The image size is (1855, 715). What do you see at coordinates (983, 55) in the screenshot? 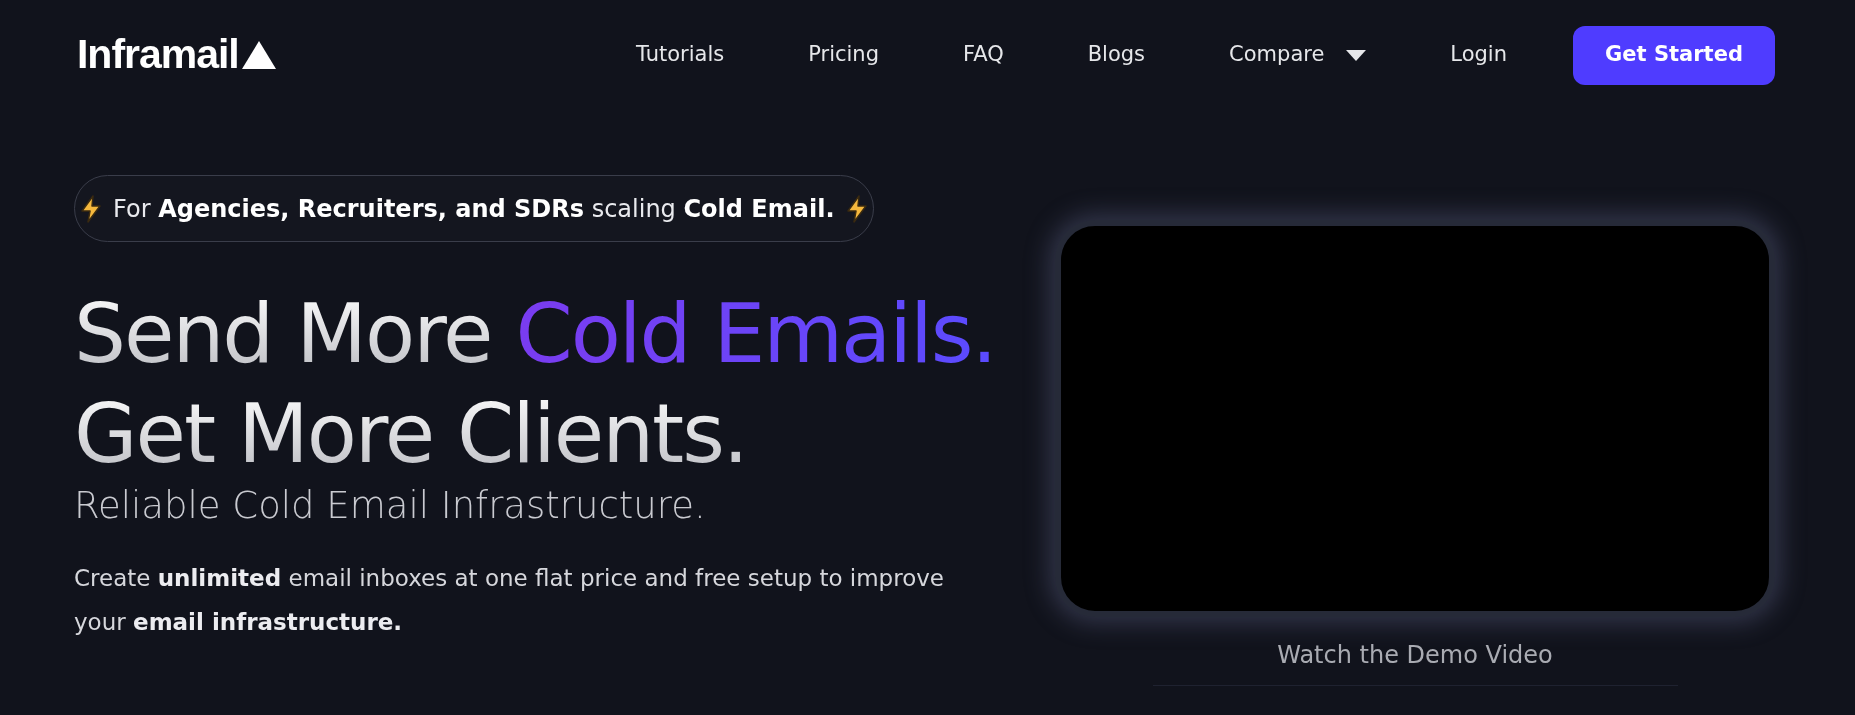
I see `nav-link: FAQ` at bounding box center [983, 55].